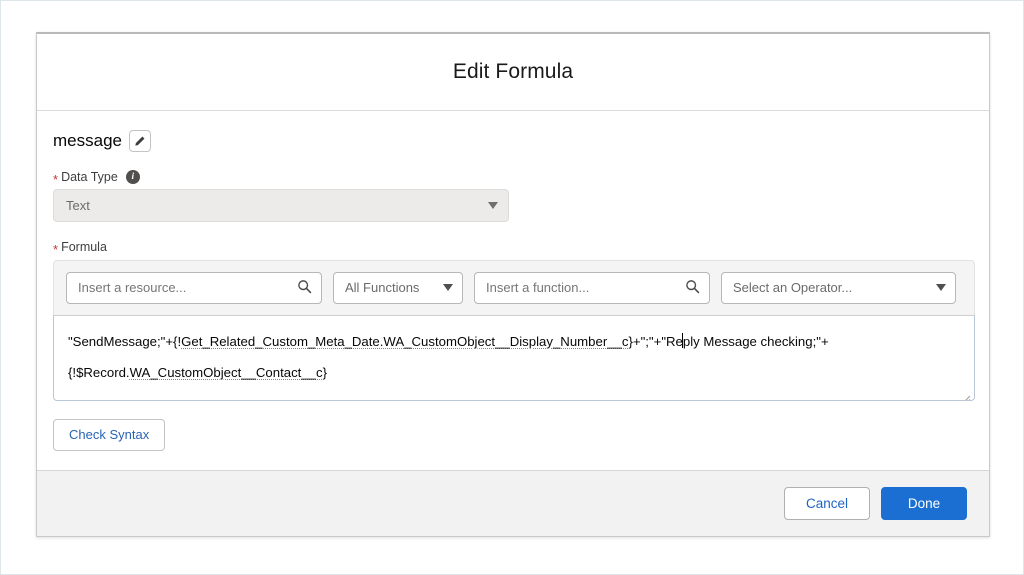  Describe the element at coordinates (99, 372) in the screenshot. I see `formula-text-segment: {!$Record.` at that location.